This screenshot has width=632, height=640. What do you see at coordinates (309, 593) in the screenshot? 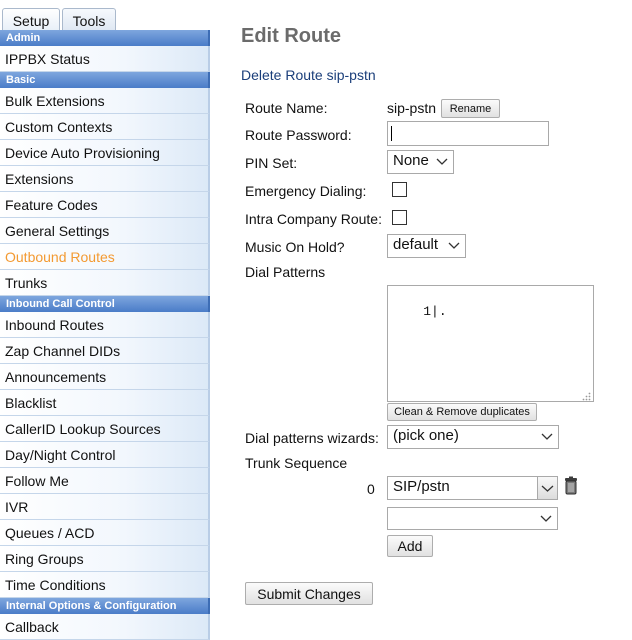
I see `submit-changes-button: Submit Changes` at bounding box center [309, 593].